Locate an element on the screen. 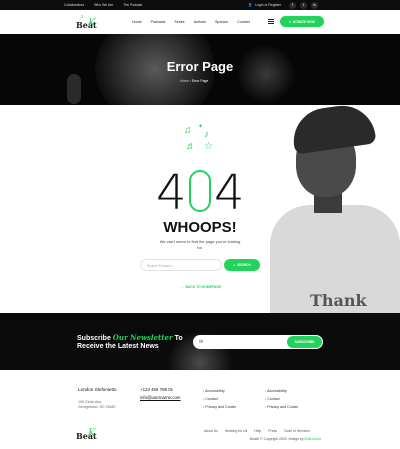 This screenshot has width=400, height=449. newsletter-title-line1: Subscribe Our Newsletter To is located at coordinates (130, 337).